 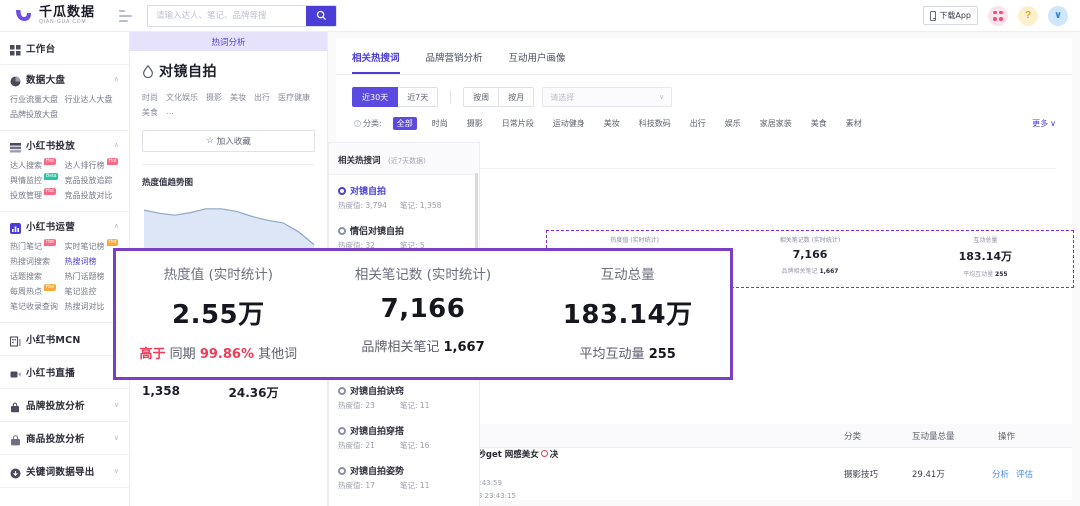 What do you see at coordinates (655, 123) in the screenshot?
I see `category-chip: 科技数码` at bounding box center [655, 123].